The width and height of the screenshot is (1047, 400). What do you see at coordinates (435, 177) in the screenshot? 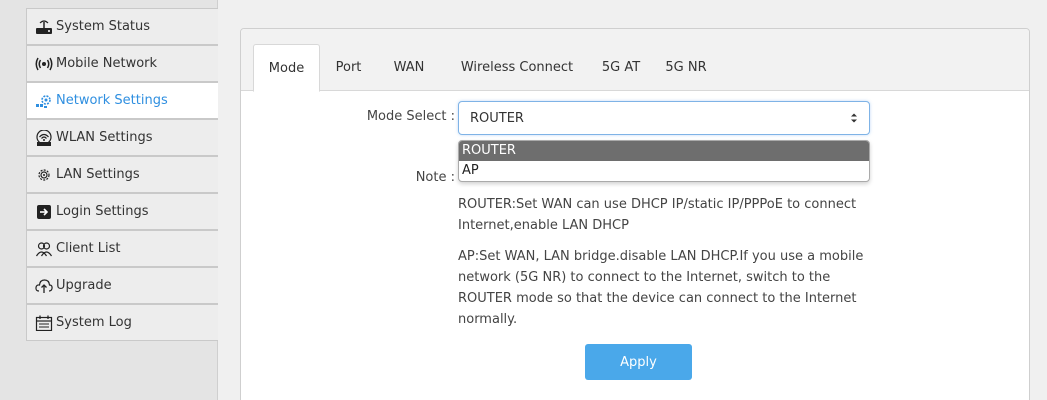
I see `note-label: Note :` at bounding box center [435, 177].